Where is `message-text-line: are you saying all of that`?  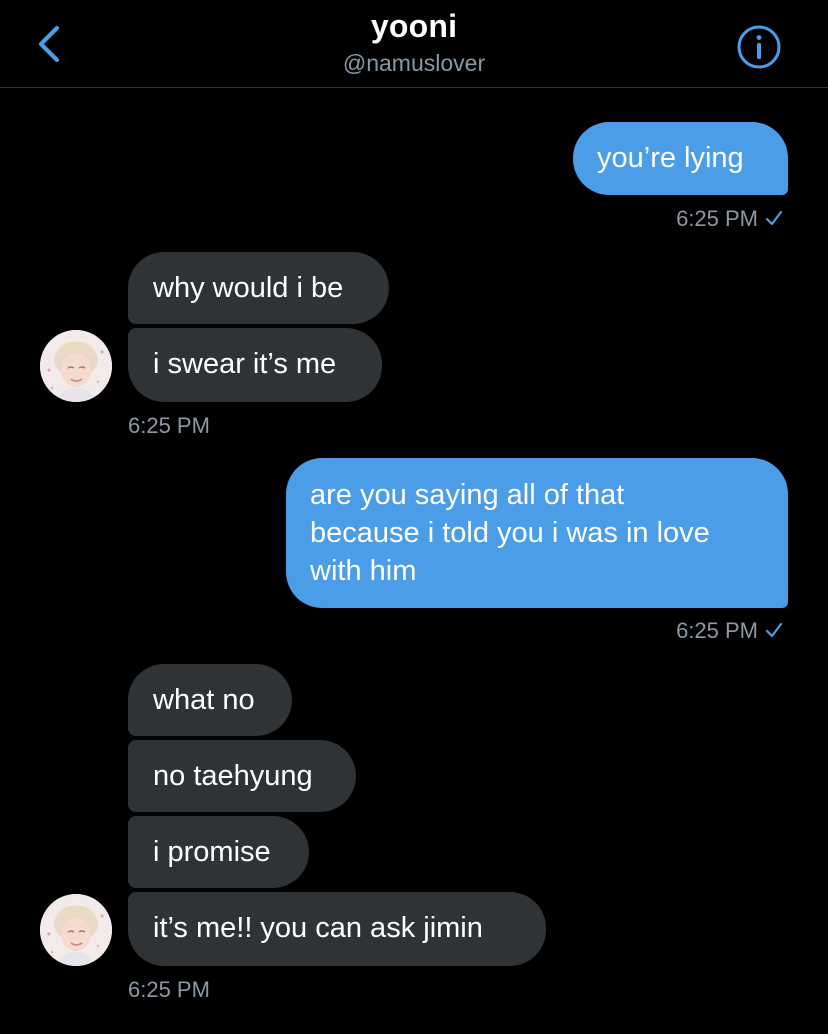
message-text-line: are you saying all of that is located at coordinates (467, 495).